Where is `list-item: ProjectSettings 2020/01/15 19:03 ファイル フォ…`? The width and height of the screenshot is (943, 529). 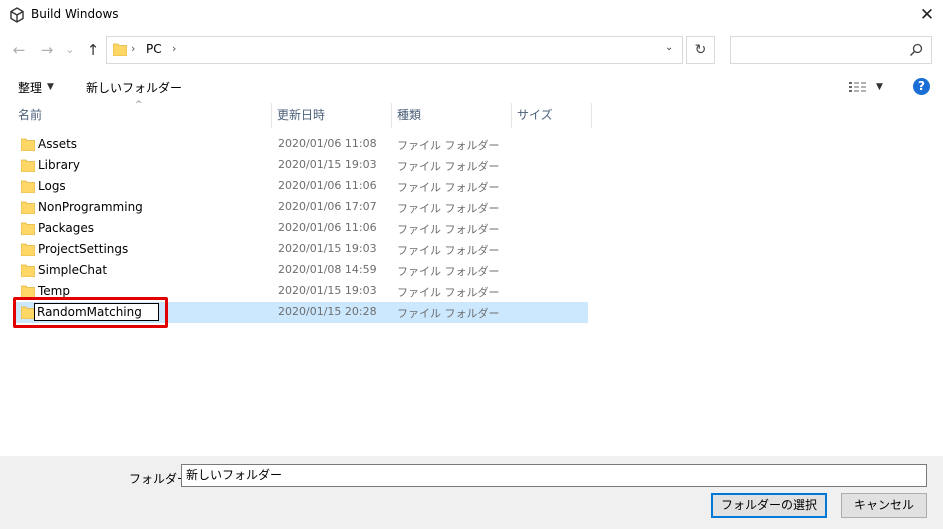
list-item: ProjectSettings 2020/01/15 19:03 ファイル フォ… is located at coordinates (300, 249).